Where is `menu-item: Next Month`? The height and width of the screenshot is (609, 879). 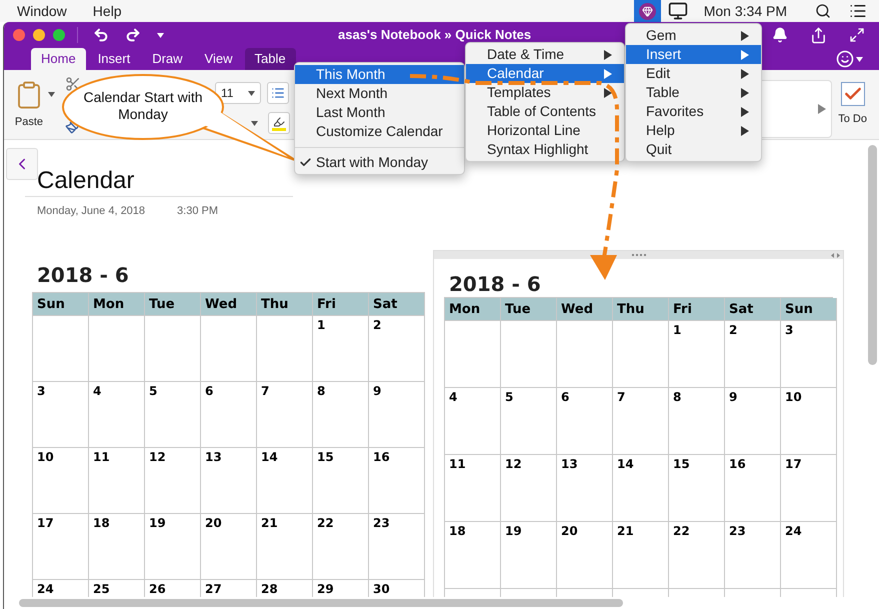 menu-item: Next Month is located at coordinates (379, 93).